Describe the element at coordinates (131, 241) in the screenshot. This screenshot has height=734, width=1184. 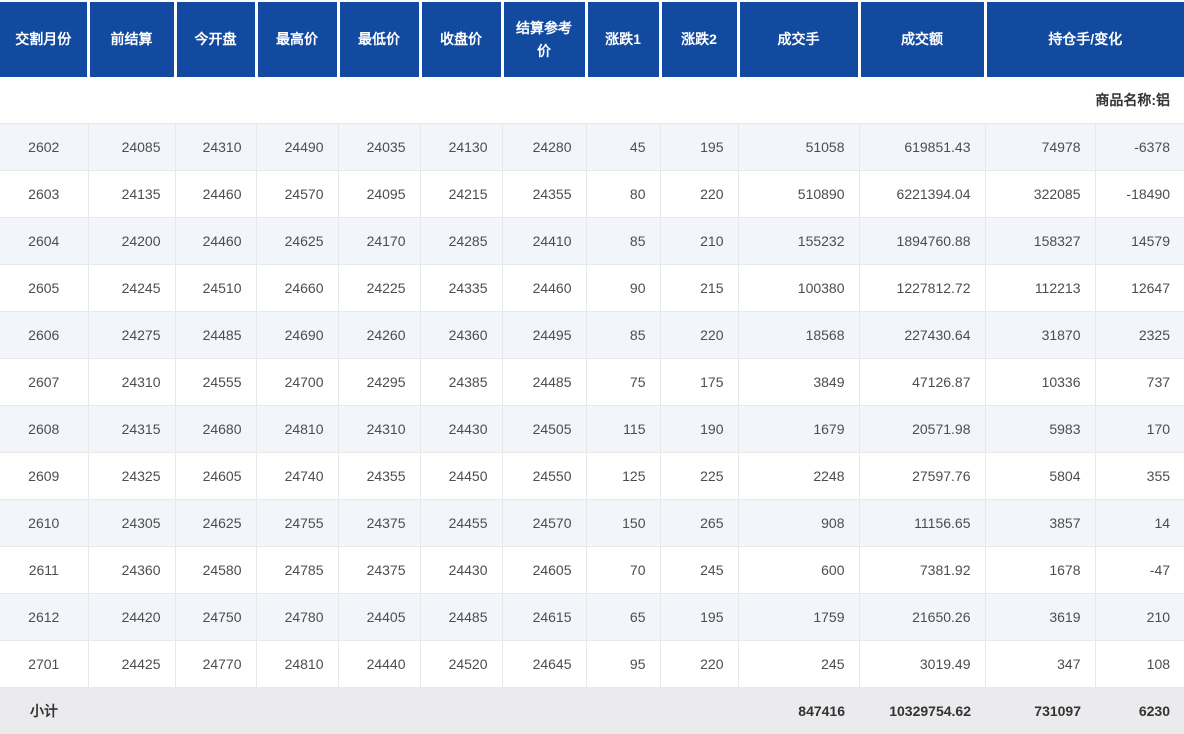
I see `cell-value: 24200` at that location.